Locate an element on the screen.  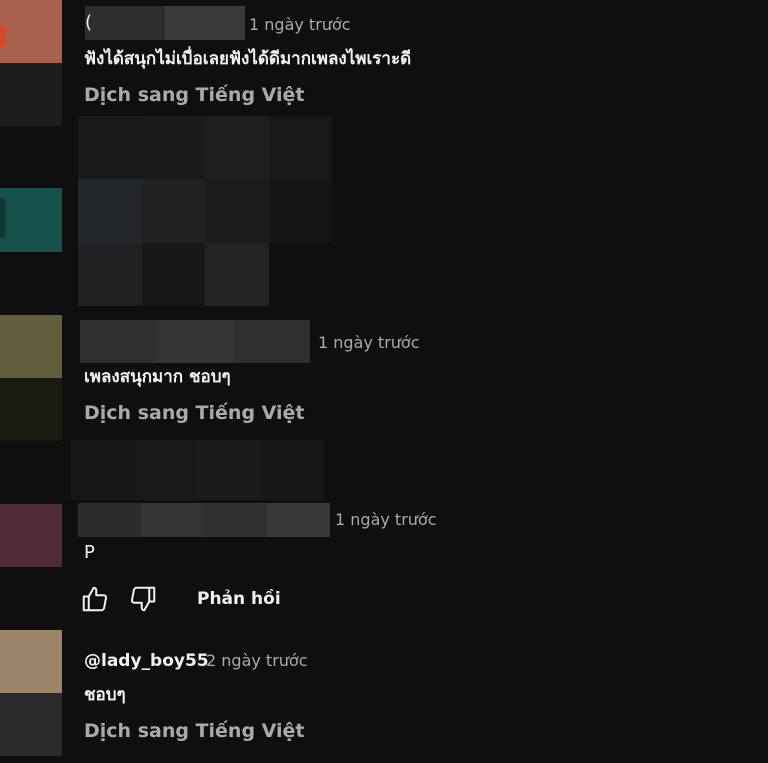
thumbs-up-icon is located at coordinates (95, 599).